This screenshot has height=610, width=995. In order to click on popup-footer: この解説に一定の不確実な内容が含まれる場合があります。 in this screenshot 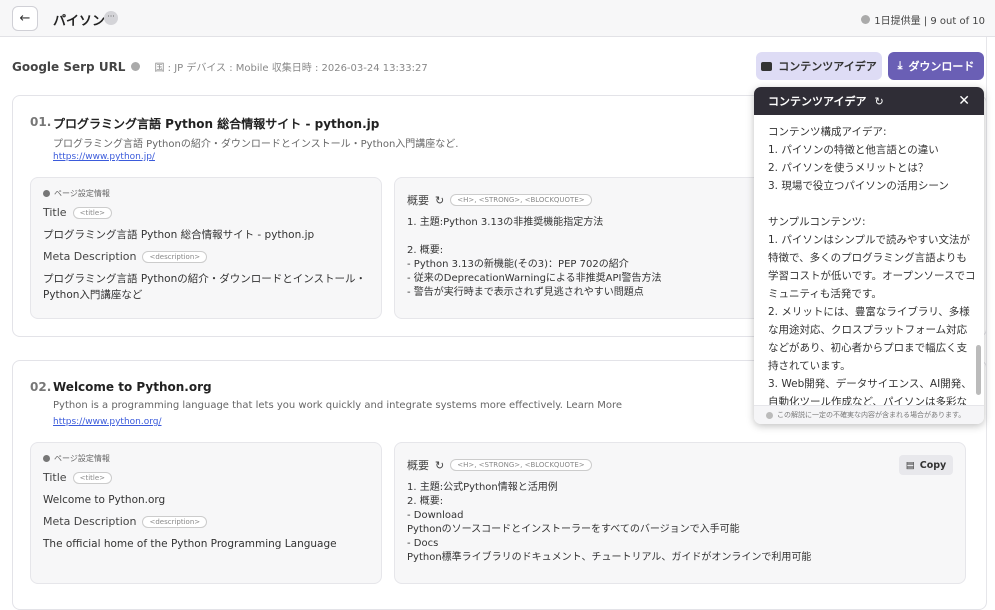, I will do `click(869, 414)`.